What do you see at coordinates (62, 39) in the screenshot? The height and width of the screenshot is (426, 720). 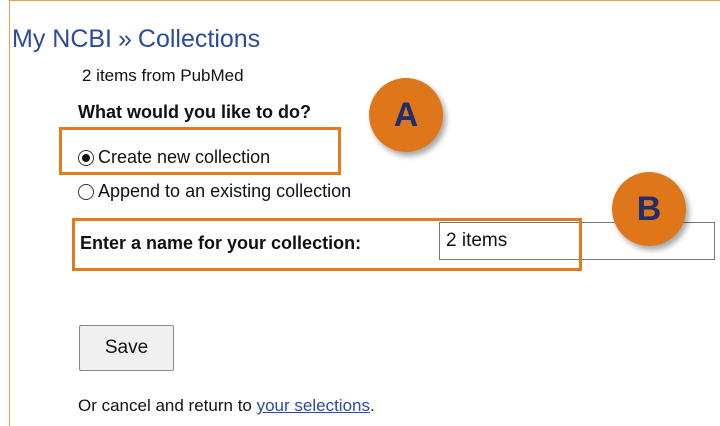 I see `breadcrumb-my-ncbi-link: My NCBI` at bounding box center [62, 39].